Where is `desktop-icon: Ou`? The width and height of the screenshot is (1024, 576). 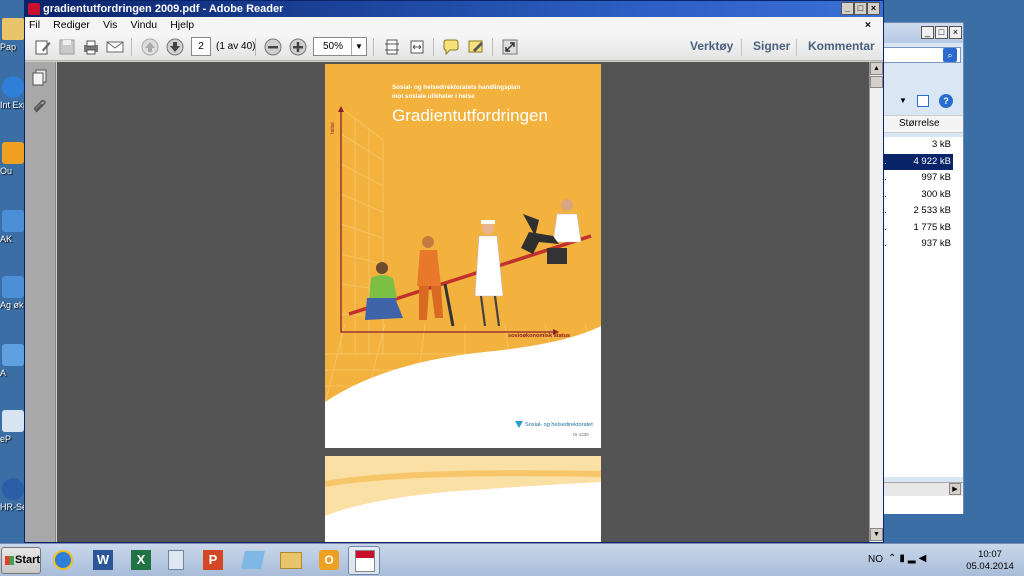 desktop-icon: Ou is located at coordinates (13, 159).